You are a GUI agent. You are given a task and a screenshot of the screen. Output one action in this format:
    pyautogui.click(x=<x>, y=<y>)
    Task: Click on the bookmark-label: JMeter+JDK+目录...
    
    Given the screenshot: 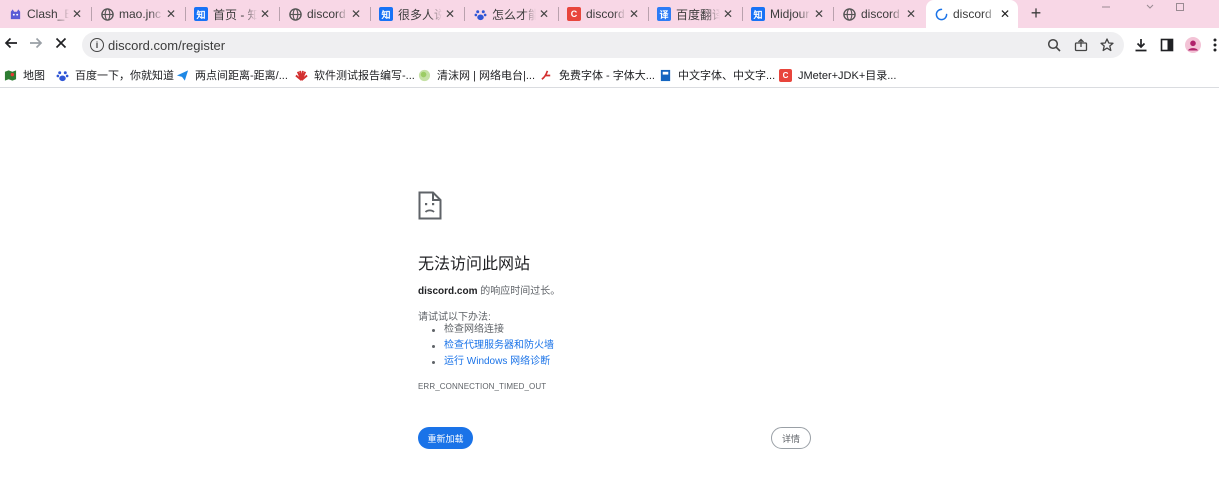 What is the action you would take?
    pyautogui.click(x=847, y=76)
    